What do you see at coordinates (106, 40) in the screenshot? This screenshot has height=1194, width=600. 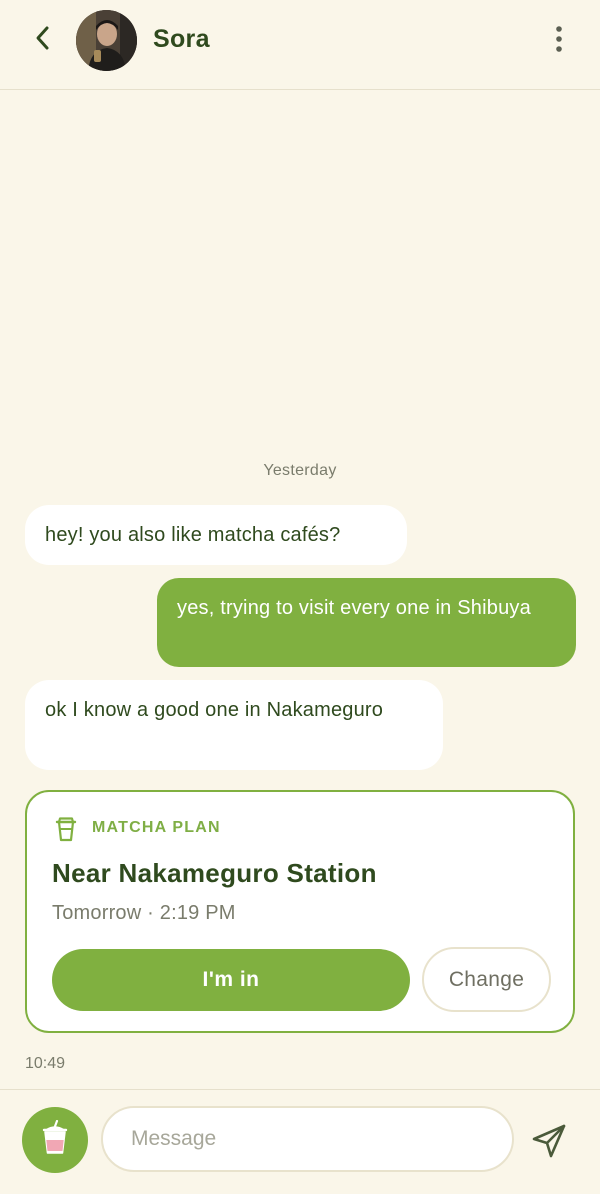 I see `avatar` at bounding box center [106, 40].